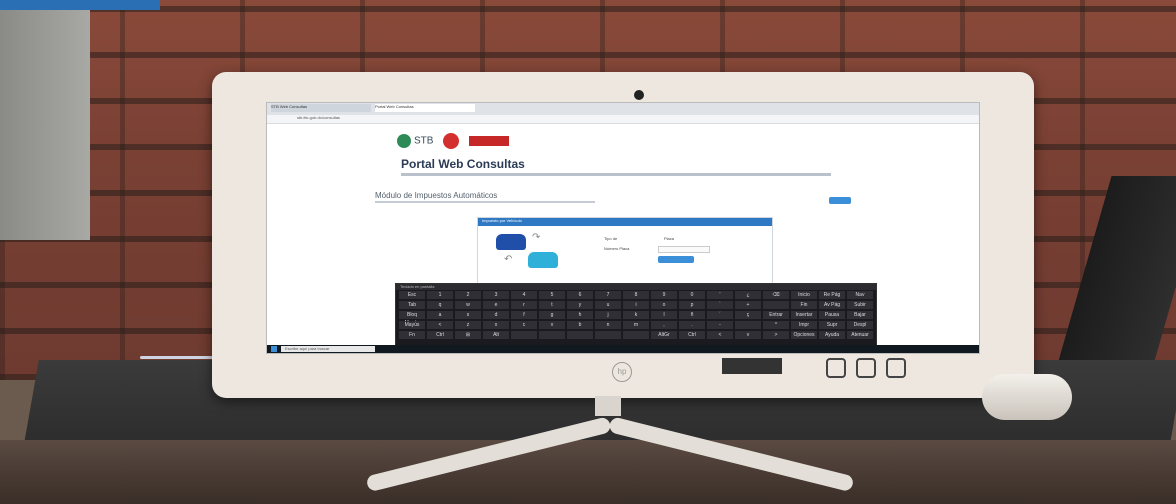 The image size is (1176, 504). What do you see at coordinates (664, 295) in the screenshot?
I see `keyboard-key: 9` at bounding box center [664, 295].